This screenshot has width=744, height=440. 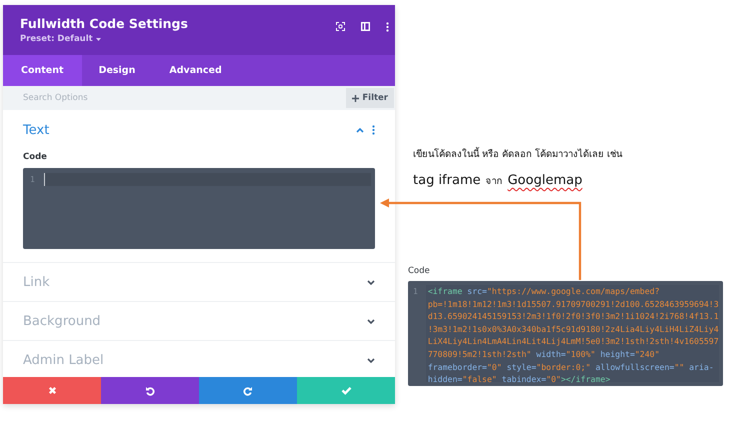 What do you see at coordinates (340, 26) in the screenshot?
I see `fullscreen-icon` at bounding box center [340, 26].